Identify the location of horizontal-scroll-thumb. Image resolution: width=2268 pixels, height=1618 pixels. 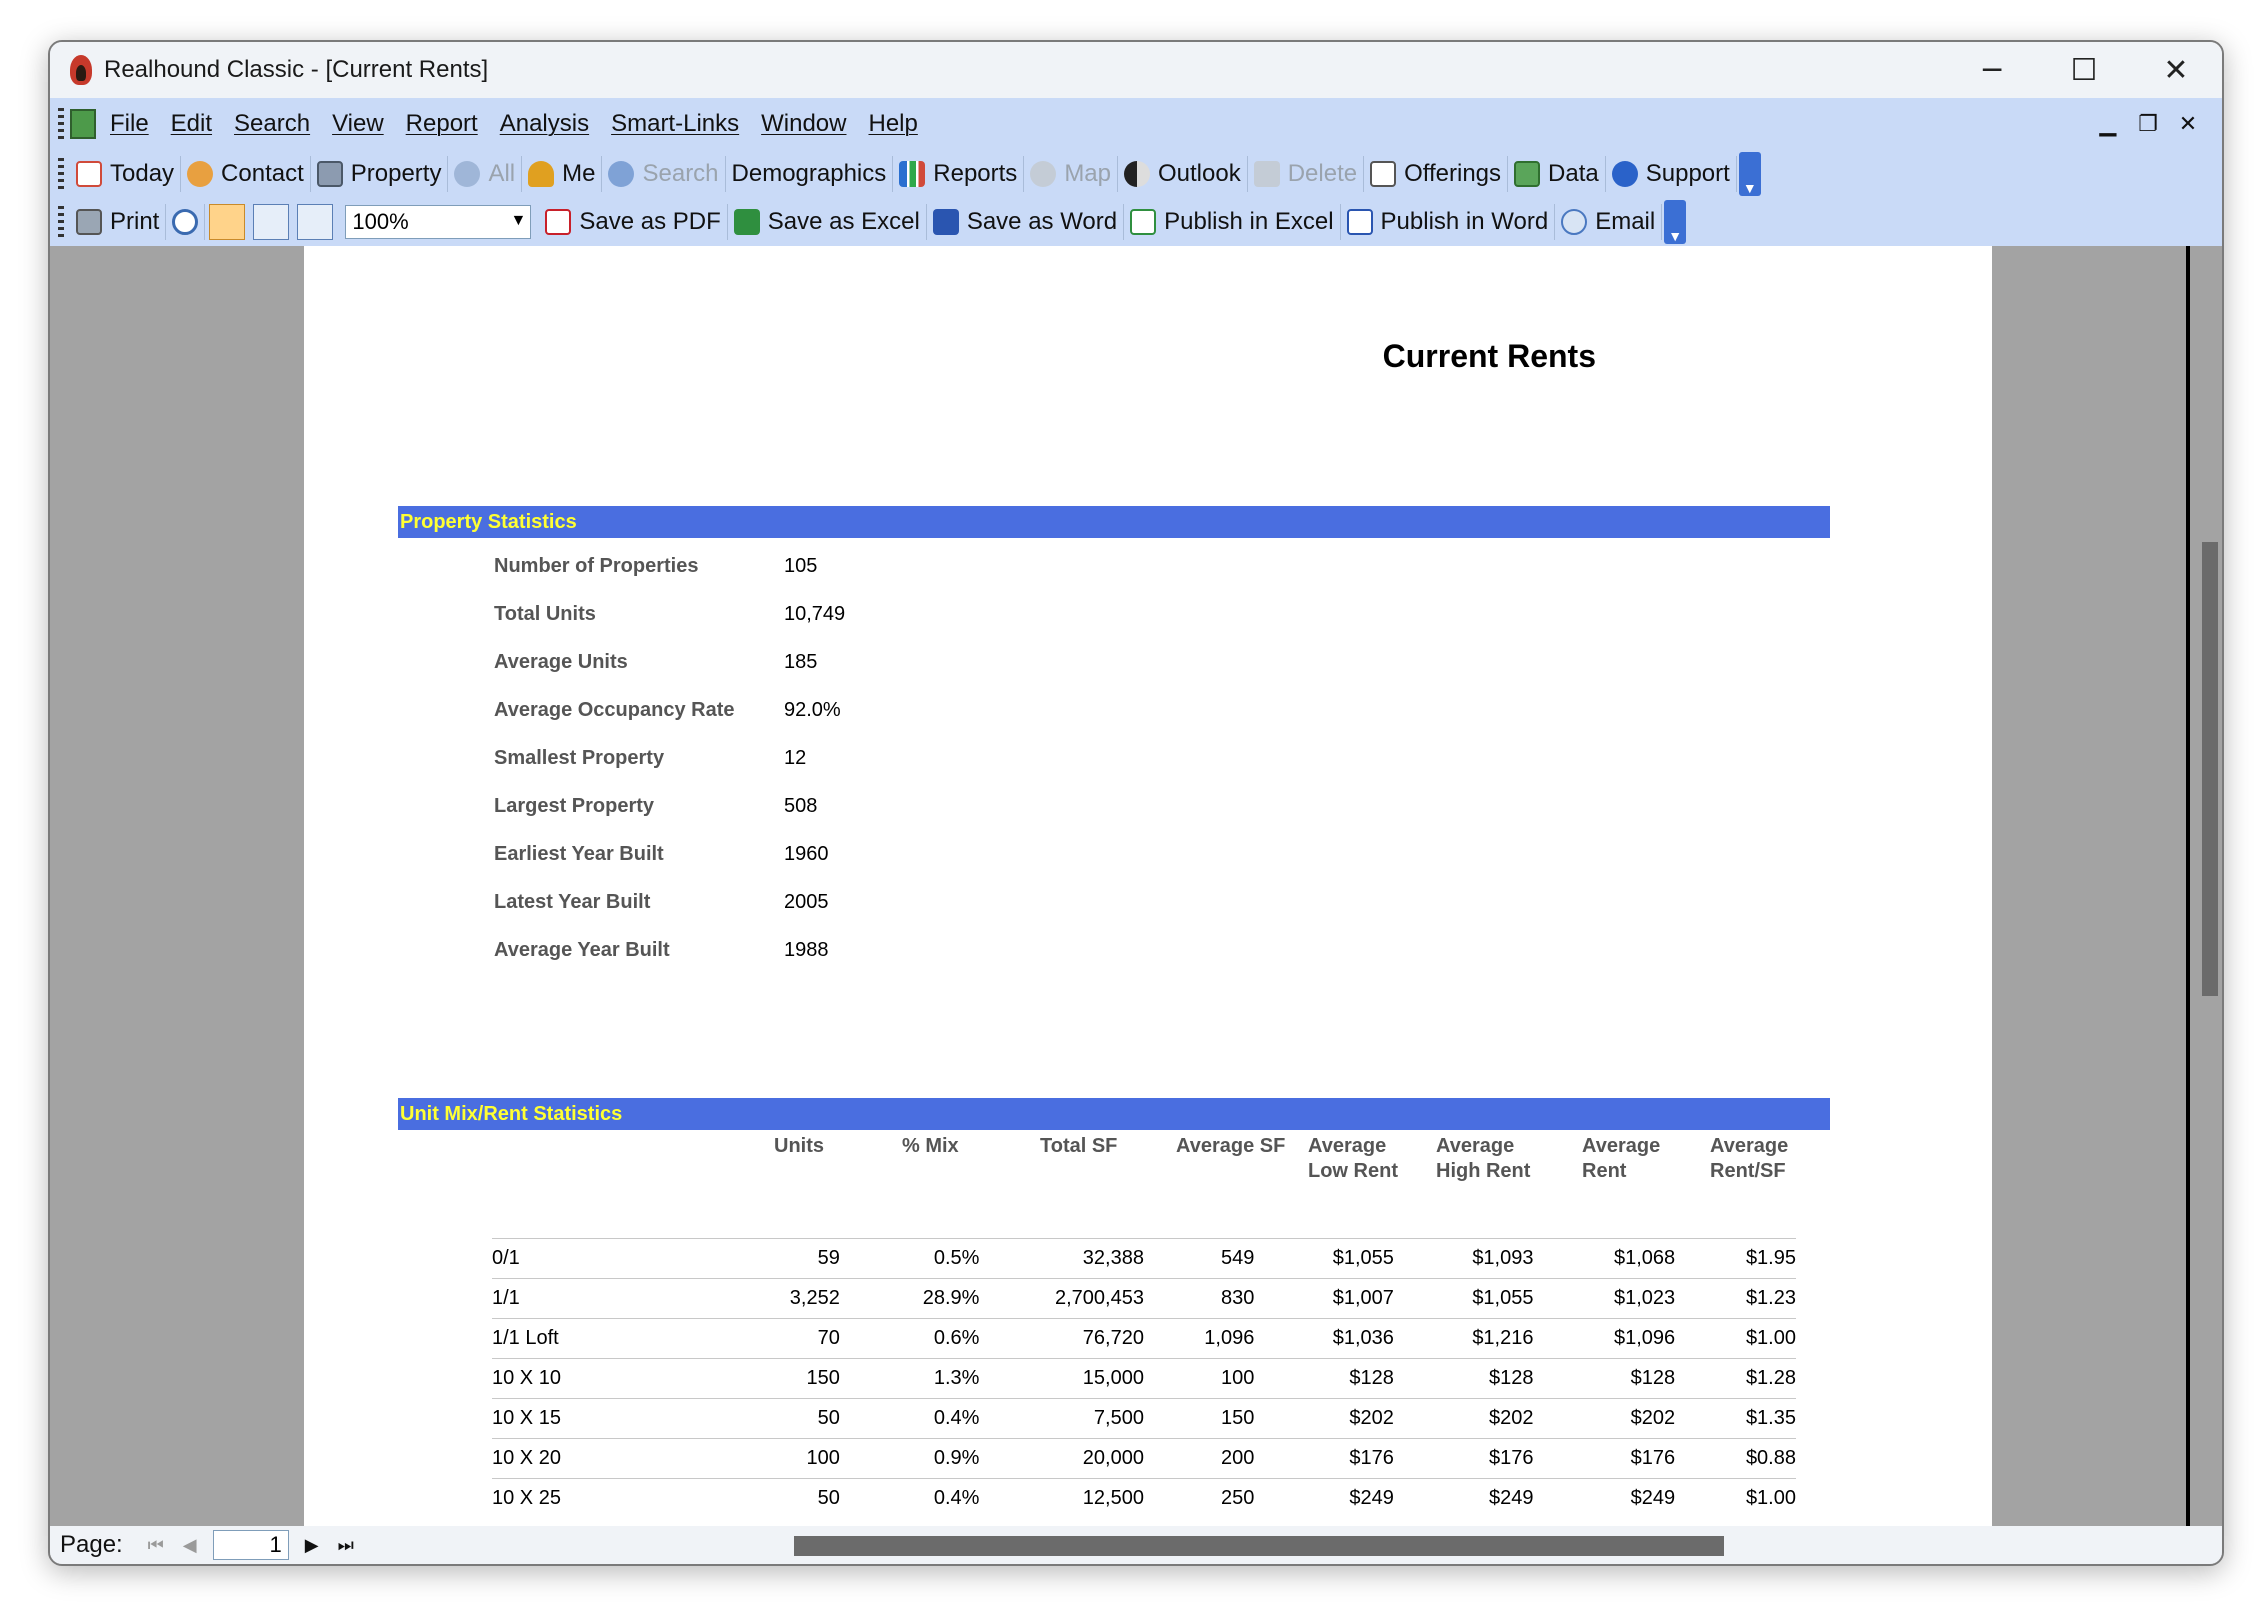
(1259, 1546).